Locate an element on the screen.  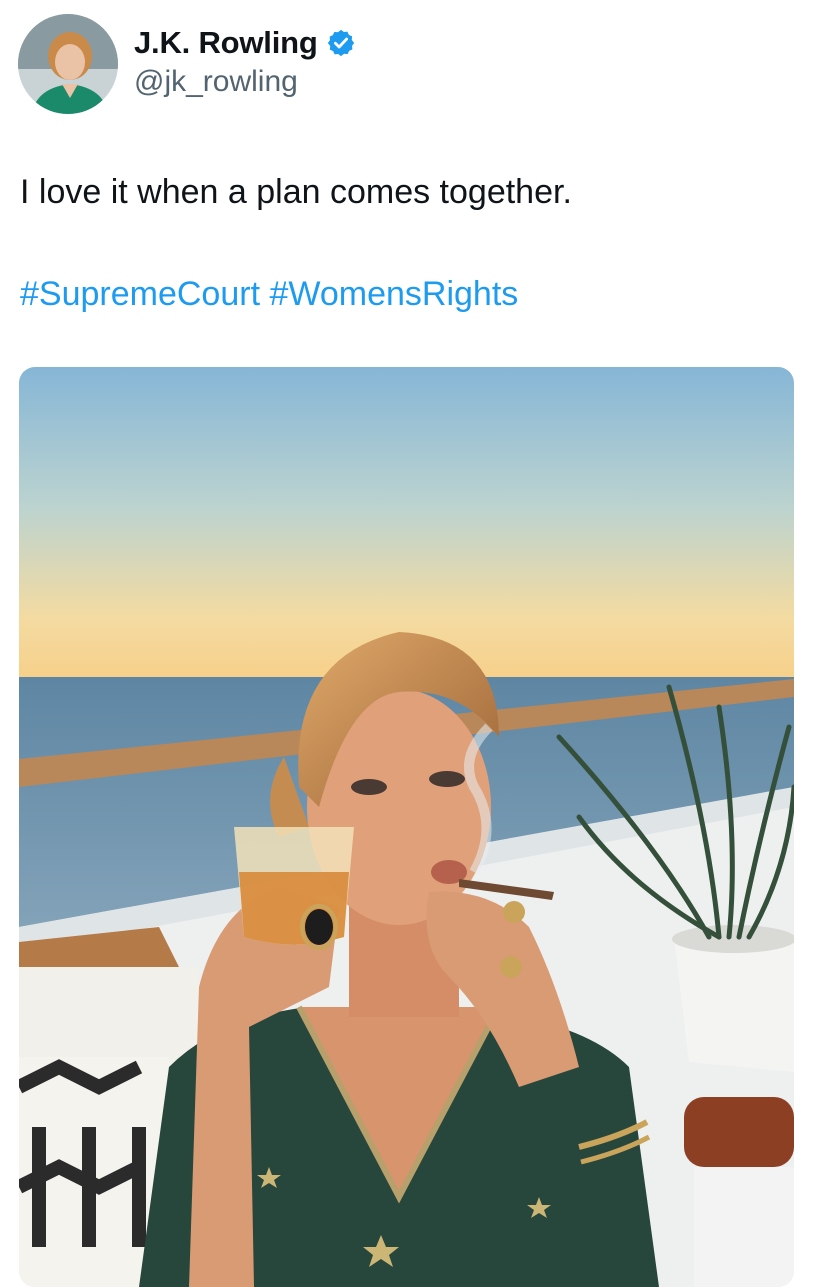
author-handle: @jk_rowling is located at coordinates (245, 82).